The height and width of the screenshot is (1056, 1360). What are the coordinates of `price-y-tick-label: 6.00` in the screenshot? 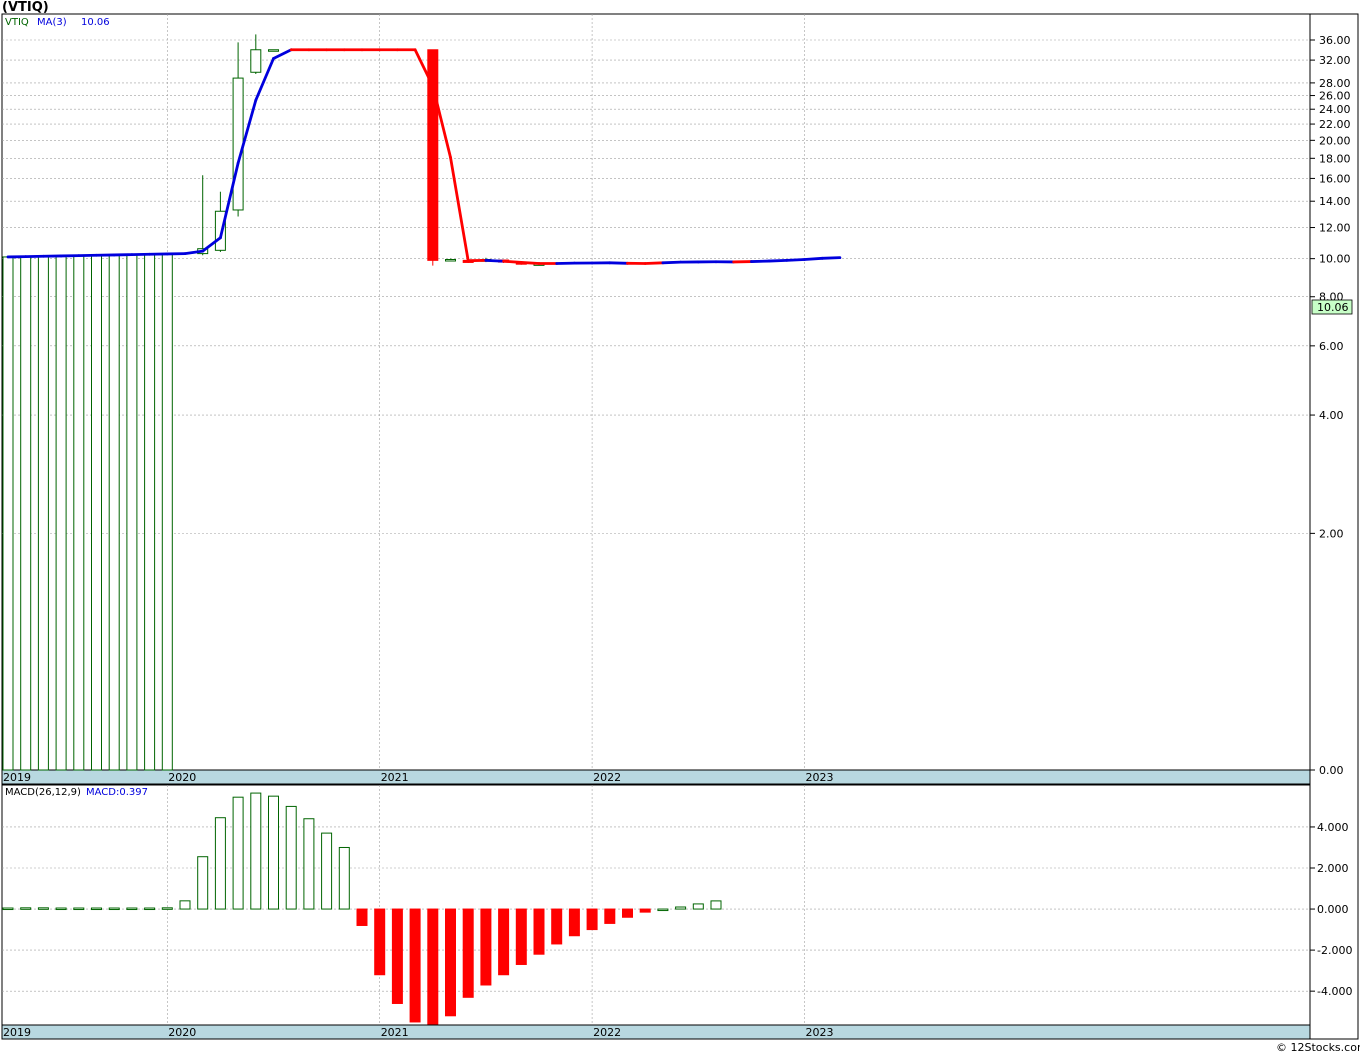 It's located at (1331, 346).